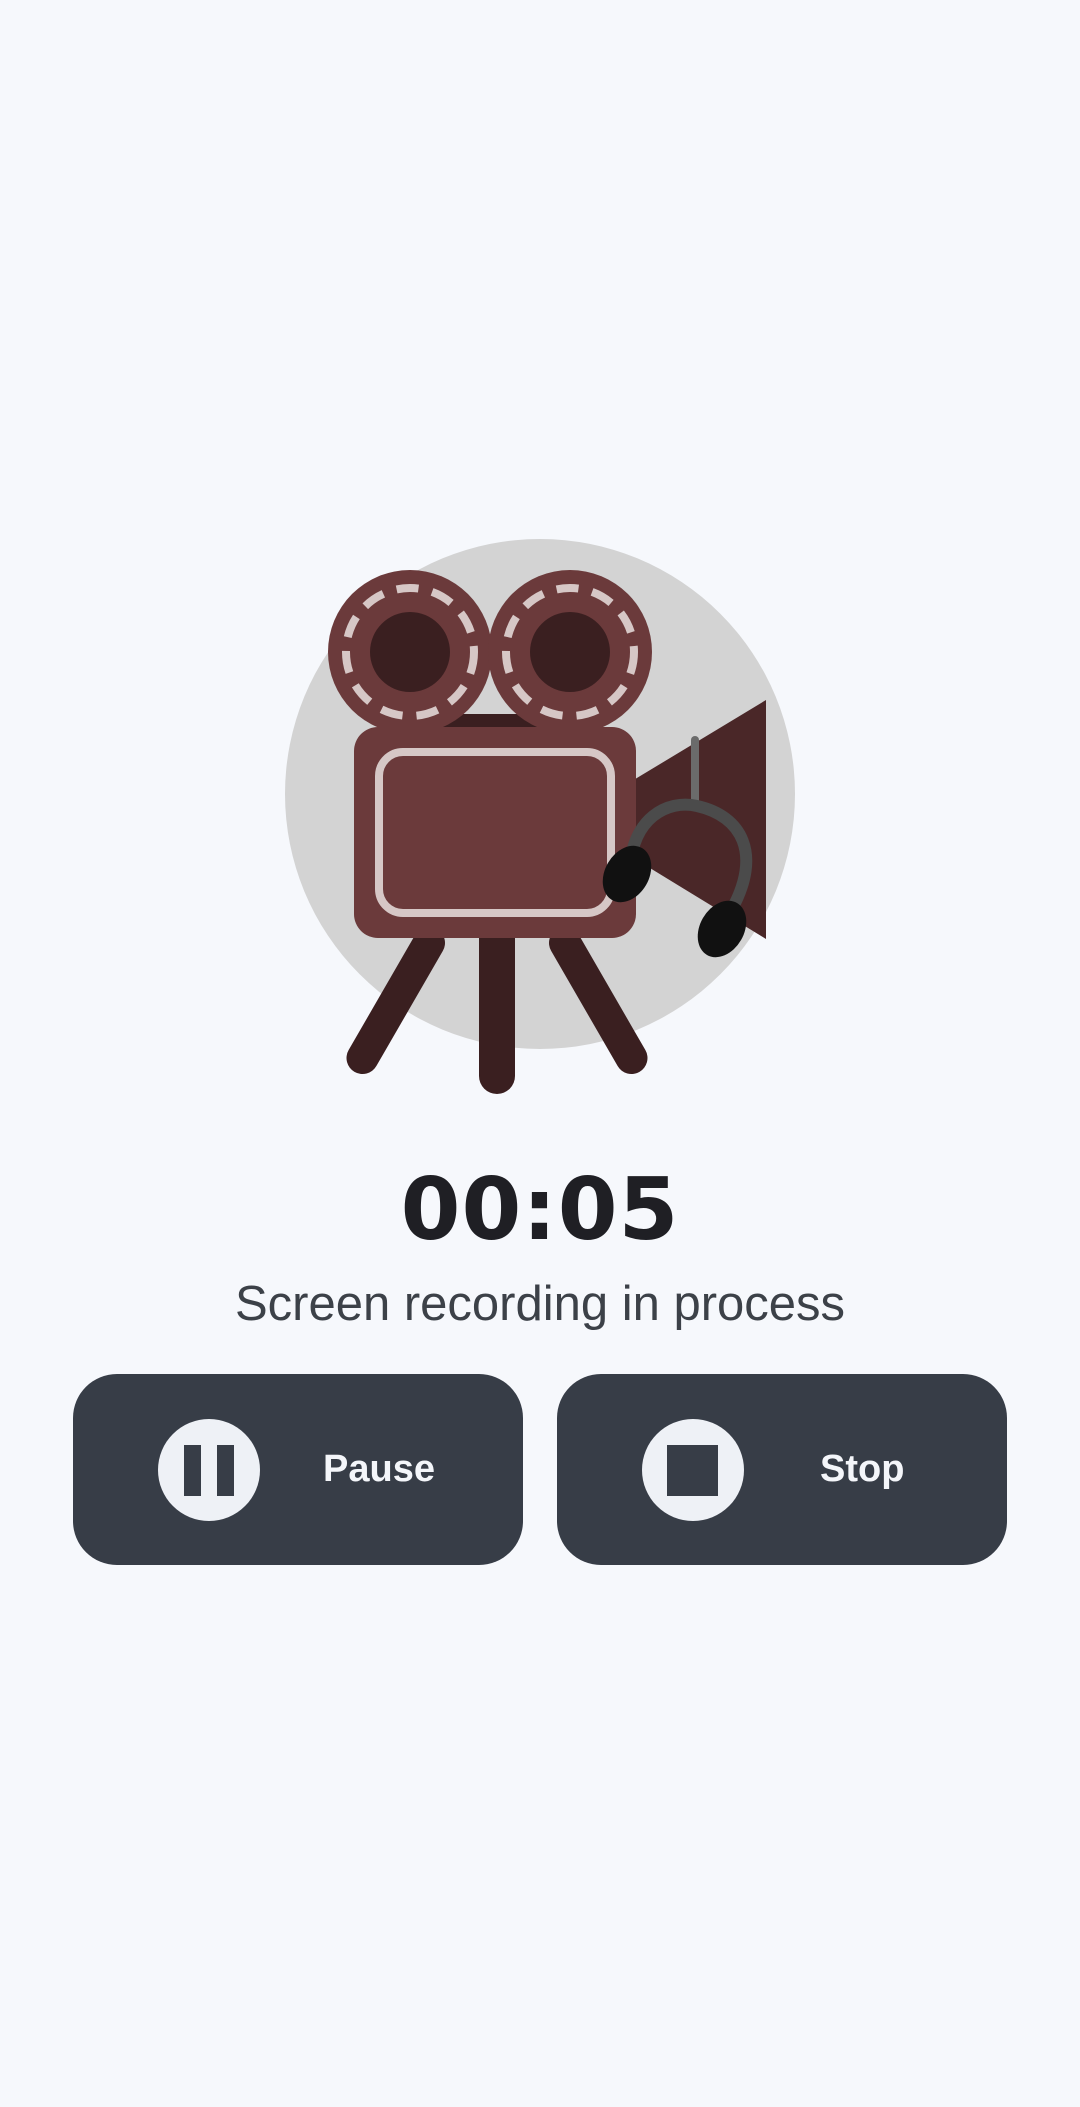 The image size is (1080, 2107). What do you see at coordinates (209, 1470) in the screenshot?
I see `pause-icon` at bounding box center [209, 1470].